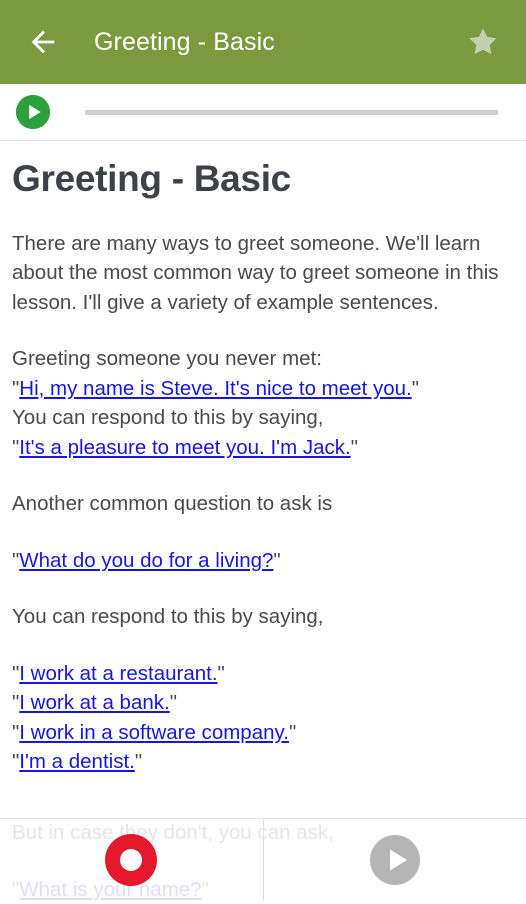  I want to click on page-title: Greeting - Basic, so click(263, 179).